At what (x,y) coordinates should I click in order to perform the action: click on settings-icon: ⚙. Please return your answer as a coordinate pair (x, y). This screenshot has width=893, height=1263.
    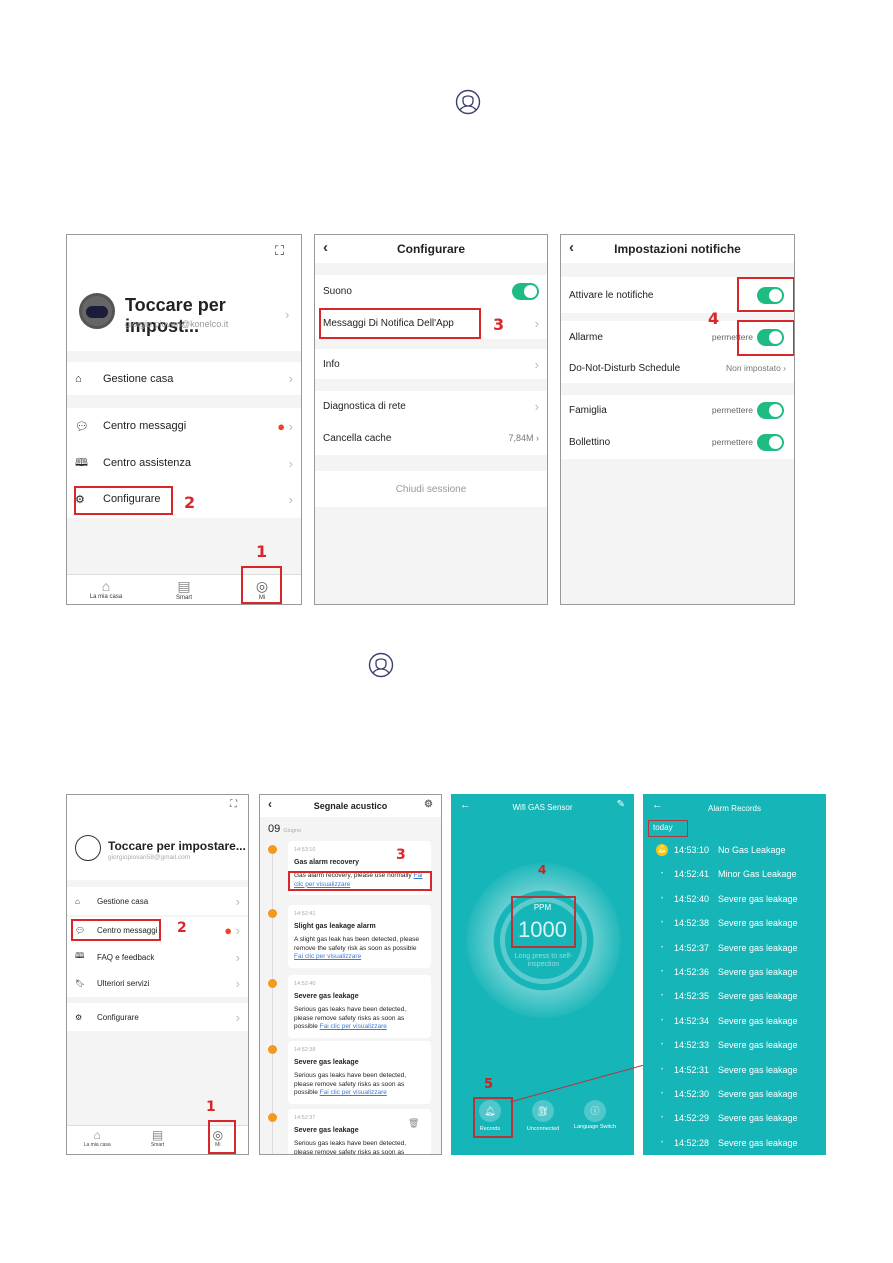
    Looking at the image, I should click on (428, 804).